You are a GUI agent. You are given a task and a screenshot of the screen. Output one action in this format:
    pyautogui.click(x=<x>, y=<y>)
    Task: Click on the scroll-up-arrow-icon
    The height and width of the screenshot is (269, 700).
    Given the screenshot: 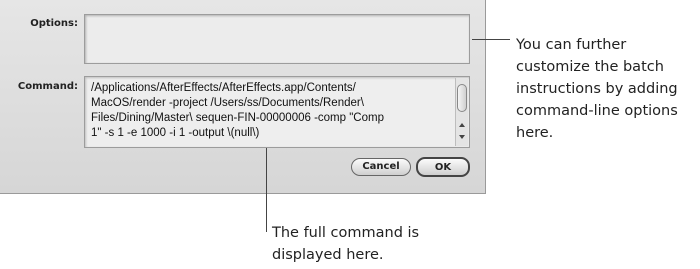 What is the action you would take?
    pyautogui.click(x=462, y=125)
    